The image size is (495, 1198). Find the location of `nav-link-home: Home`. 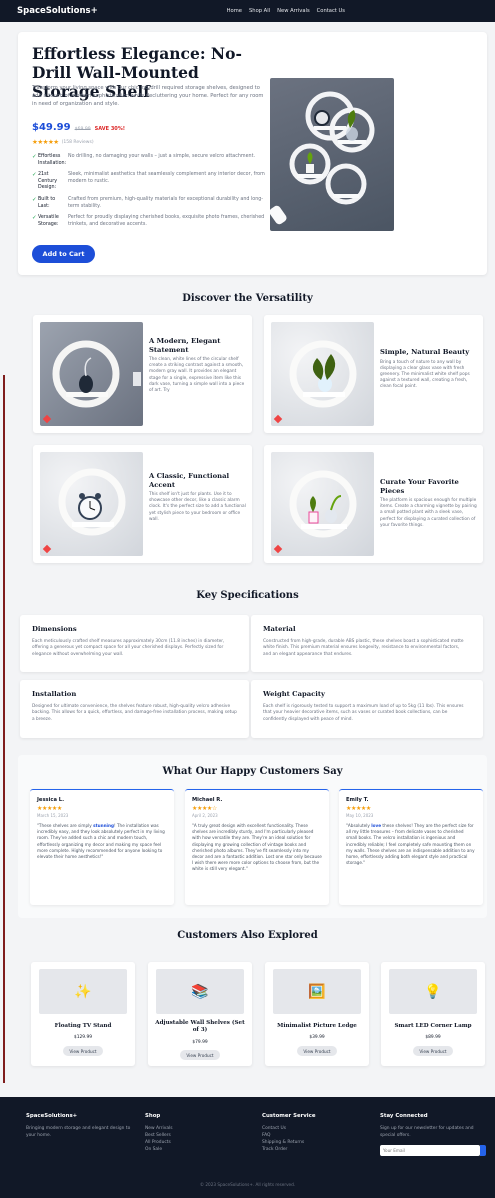

nav-link-home: Home is located at coordinates (234, 11).